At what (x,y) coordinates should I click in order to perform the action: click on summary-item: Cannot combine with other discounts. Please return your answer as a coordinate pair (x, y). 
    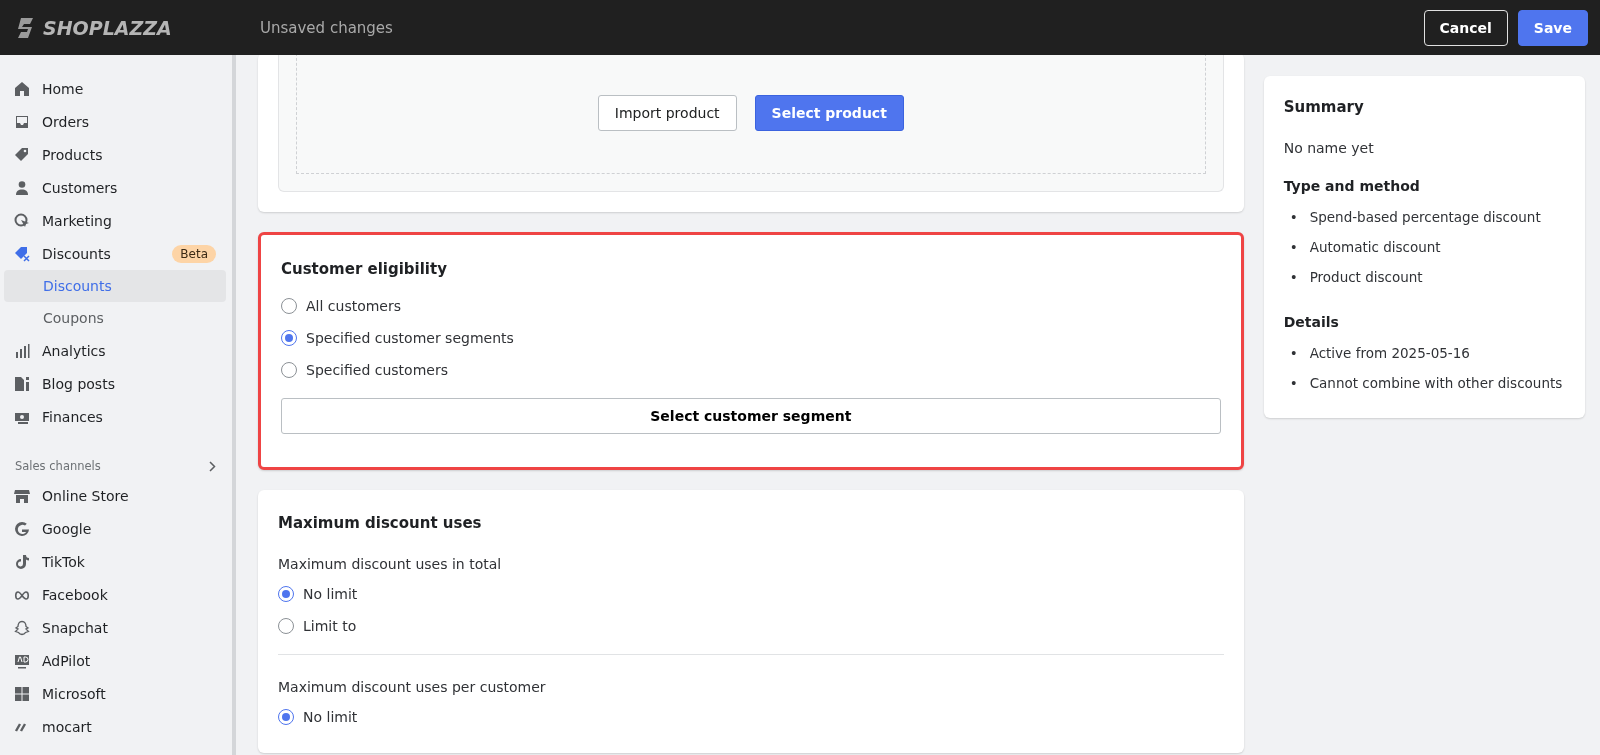
    Looking at the image, I should click on (1436, 383).